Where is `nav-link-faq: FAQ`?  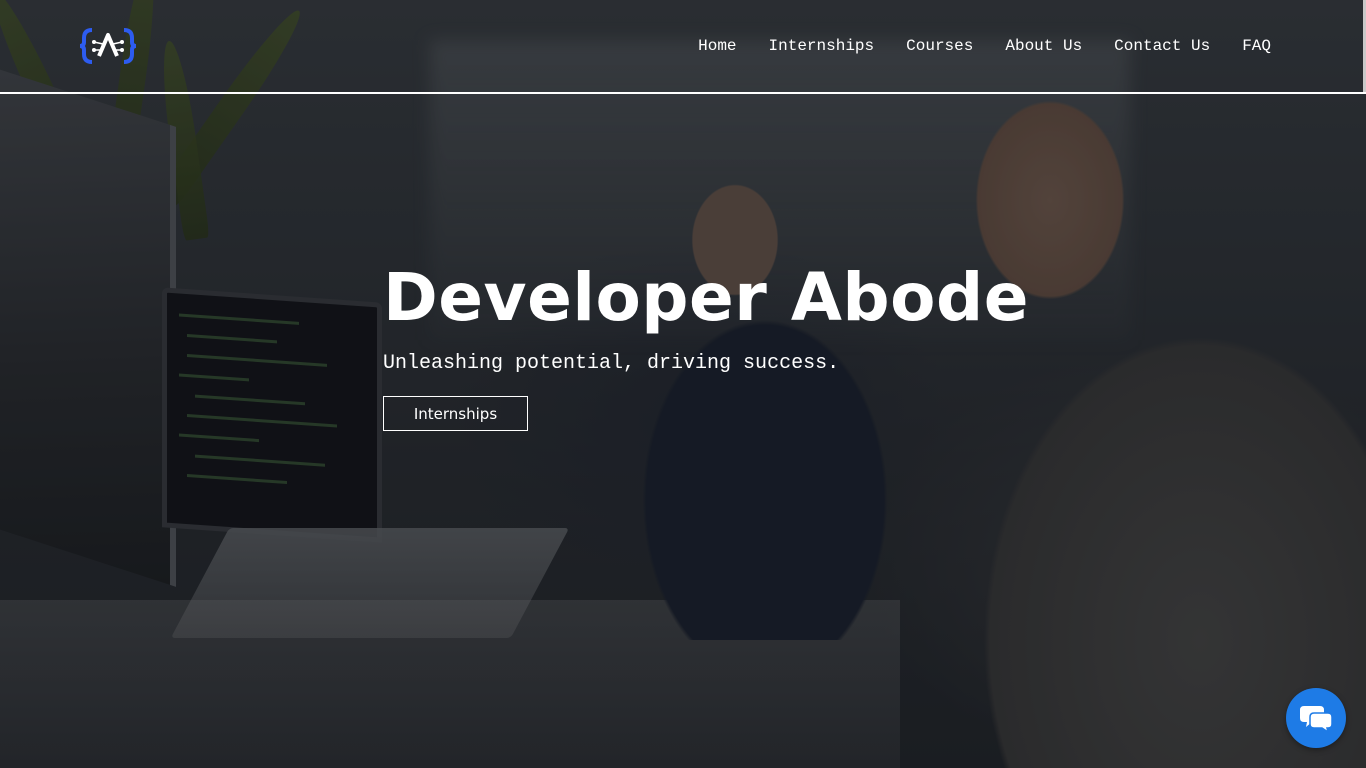
nav-link-faq: FAQ is located at coordinates (1256, 46).